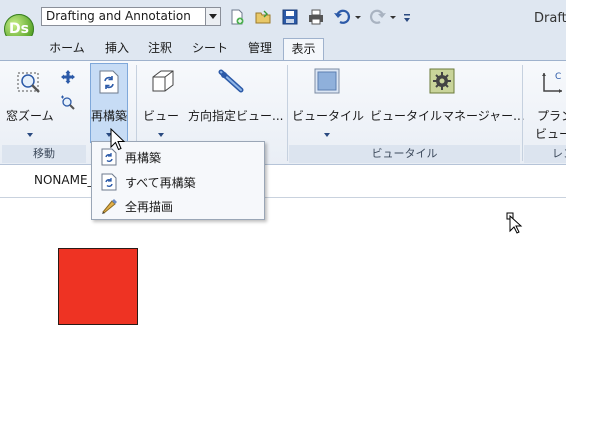 The height and width of the screenshot is (444, 607). Describe the element at coordinates (160, 183) in the screenshot. I see `menu-item-label: すべて再構築` at that location.